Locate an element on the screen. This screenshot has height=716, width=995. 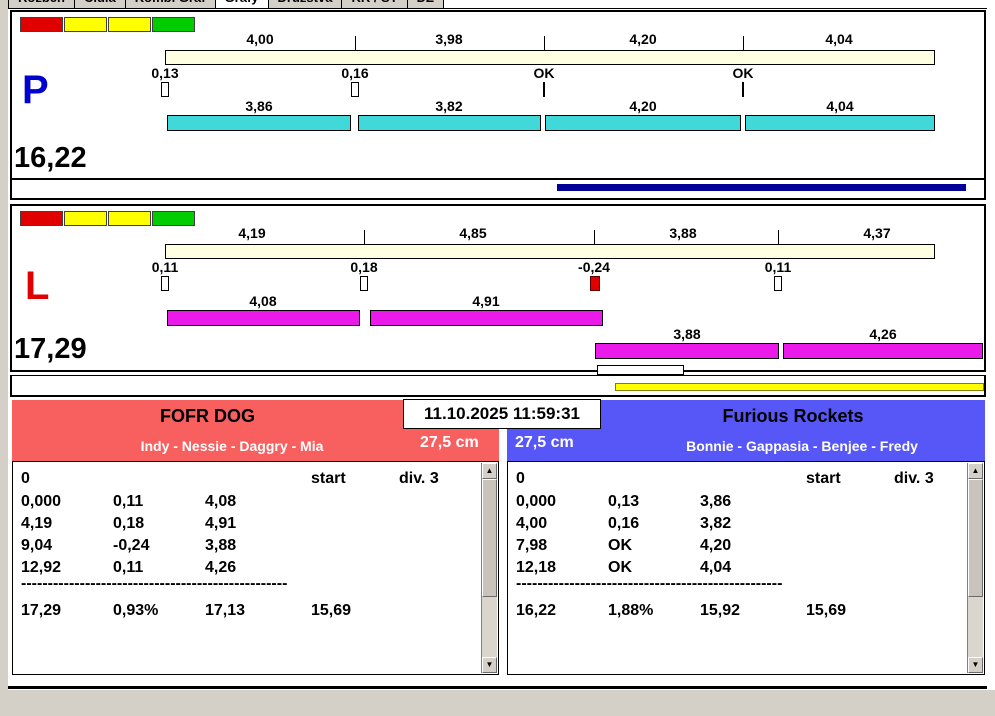
window-bottom-border is located at coordinates (497, 687).